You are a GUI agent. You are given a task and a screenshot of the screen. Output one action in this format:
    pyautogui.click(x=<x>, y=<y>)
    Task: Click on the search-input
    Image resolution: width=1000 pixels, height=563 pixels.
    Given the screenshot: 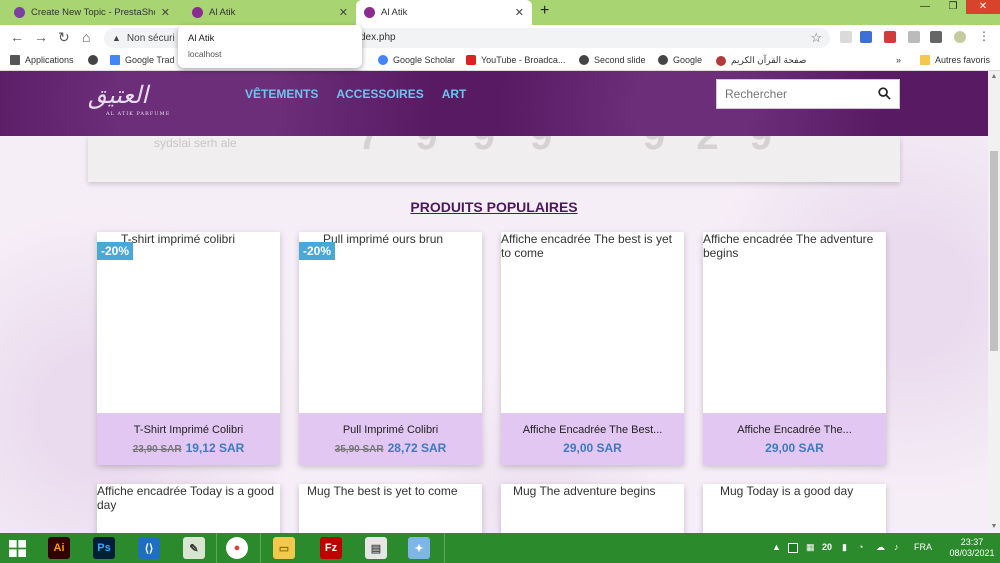 What is the action you would take?
    pyautogui.click(x=792, y=94)
    